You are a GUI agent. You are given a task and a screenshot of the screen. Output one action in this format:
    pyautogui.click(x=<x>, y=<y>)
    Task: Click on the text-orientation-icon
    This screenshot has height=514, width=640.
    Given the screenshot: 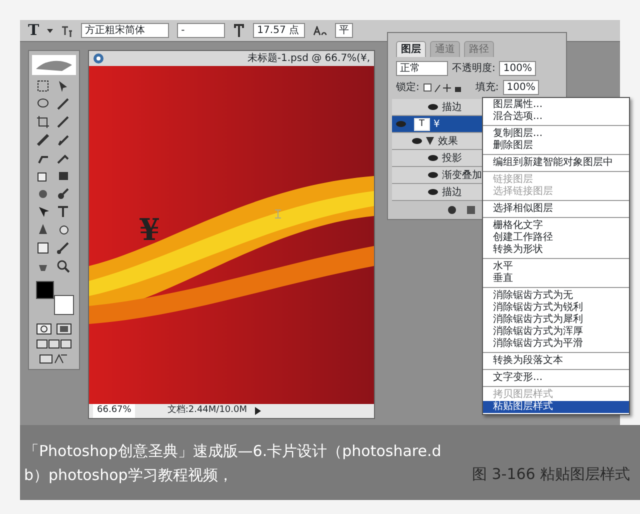 What is the action you would take?
    pyautogui.click(x=67, y=30)
    